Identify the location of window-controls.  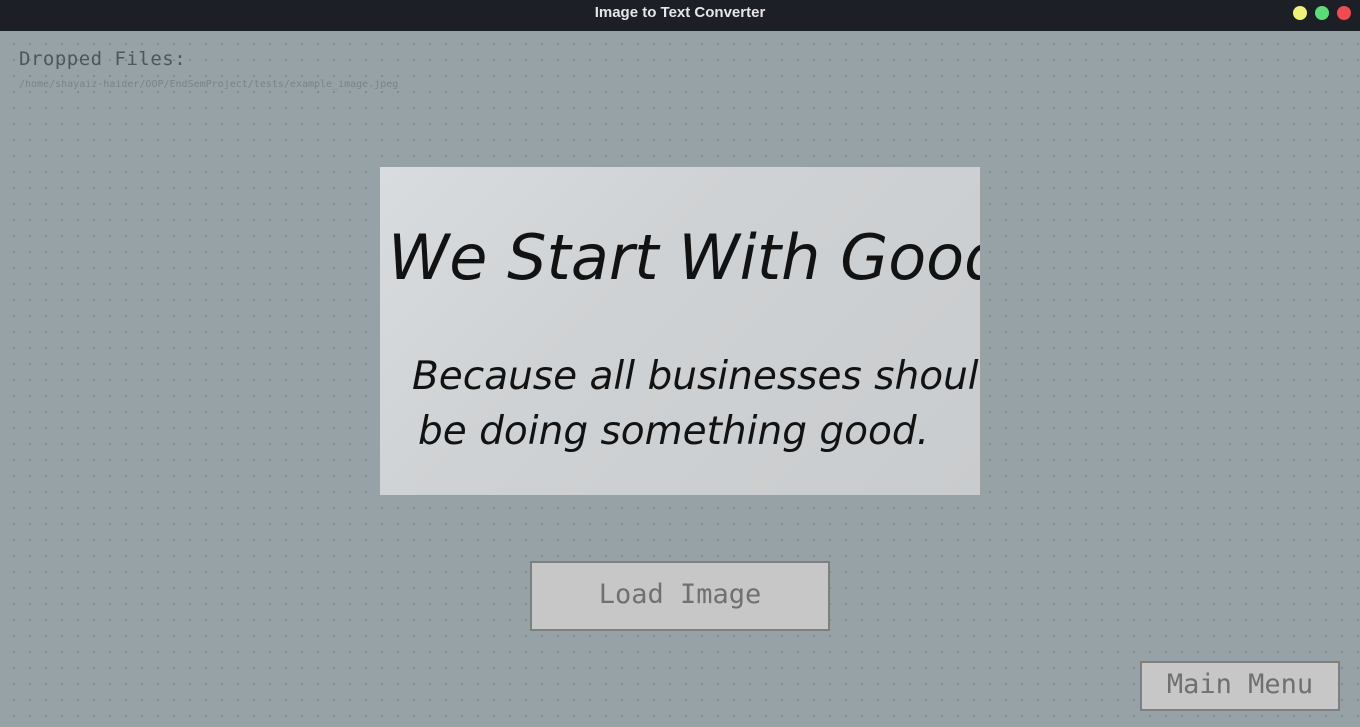
(1322, 13).